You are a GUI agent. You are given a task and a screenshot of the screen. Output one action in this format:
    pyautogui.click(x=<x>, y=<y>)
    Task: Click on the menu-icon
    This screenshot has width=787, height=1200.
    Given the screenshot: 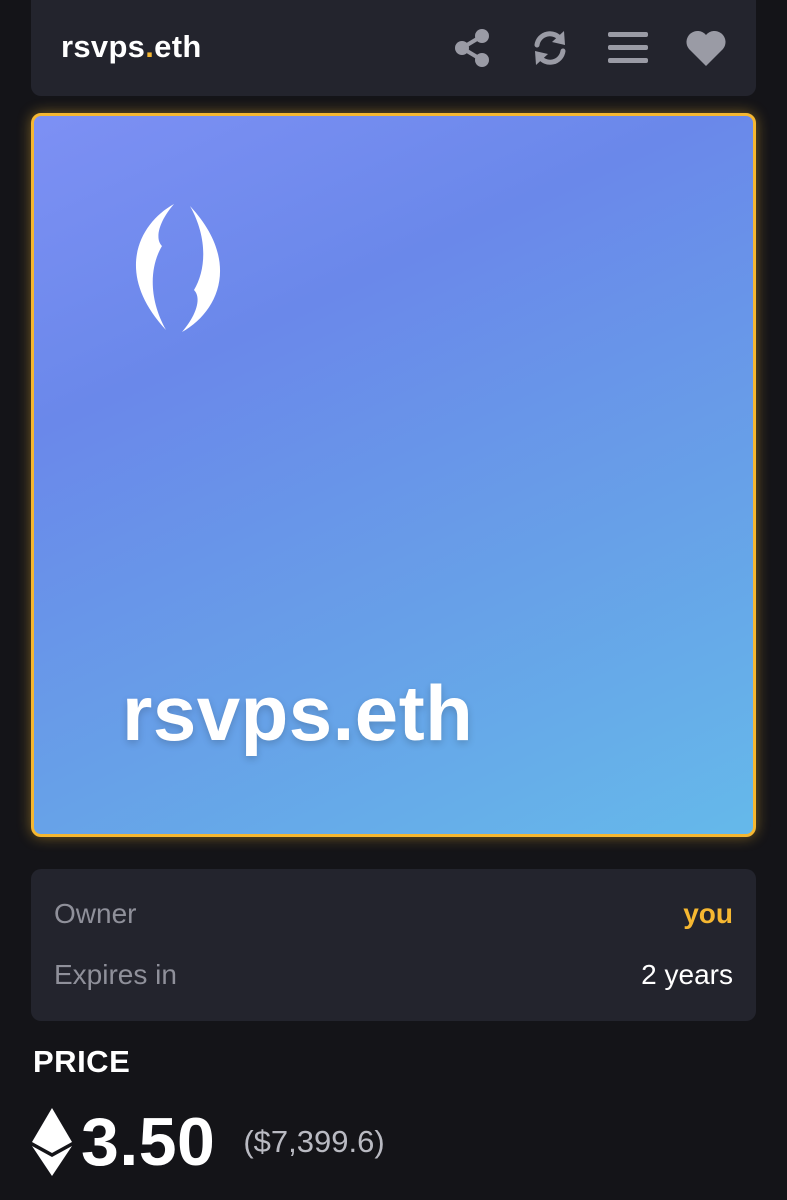 What is the action you would take?
    pyautogui.click(x=628, y=47)
    